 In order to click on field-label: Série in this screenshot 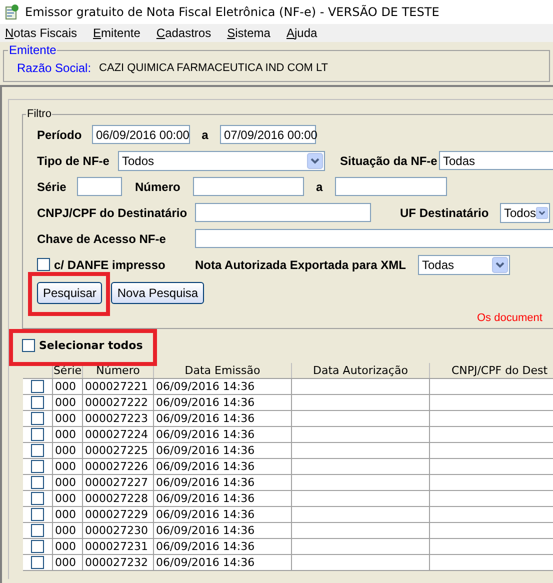, I will do `click(52, 187)`.